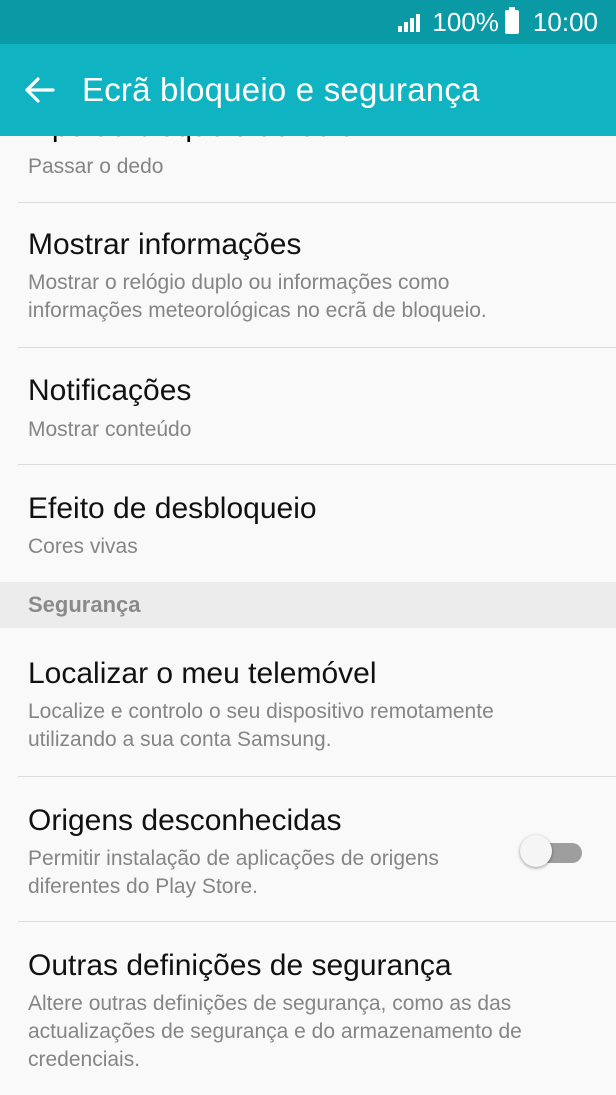  What do you see at coordinates (308, 169) in the screenshot?
I see `list-item-lock-type: Passar o dedo` at bounding box center [308, 169].